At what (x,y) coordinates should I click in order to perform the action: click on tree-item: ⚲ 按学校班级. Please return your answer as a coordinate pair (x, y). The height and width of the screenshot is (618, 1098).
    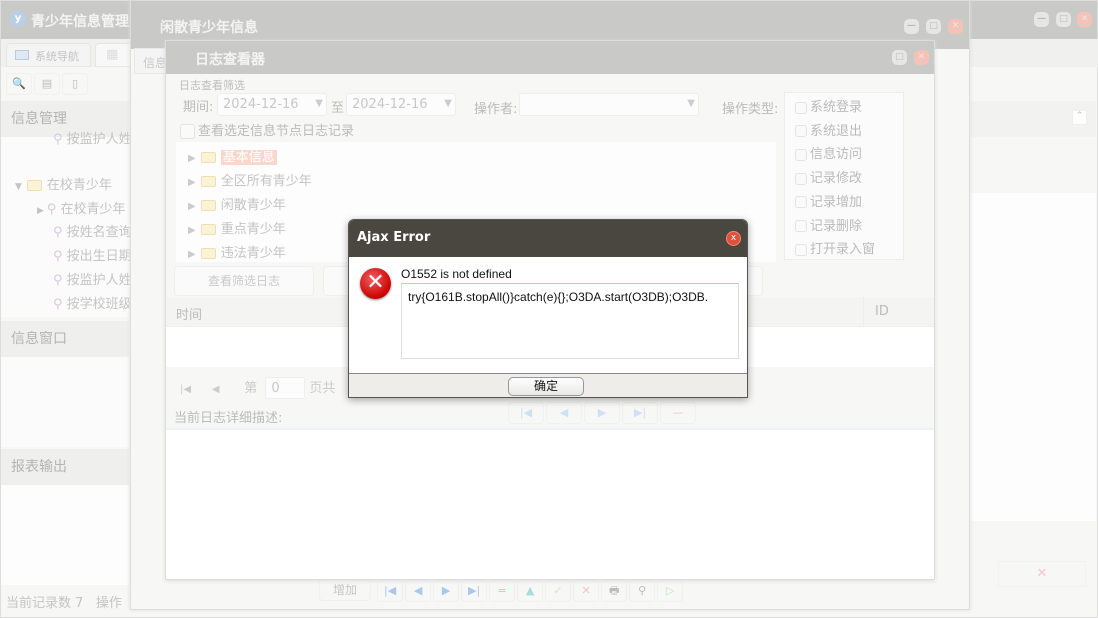
    Looking at the image, I should click on (92, 302).